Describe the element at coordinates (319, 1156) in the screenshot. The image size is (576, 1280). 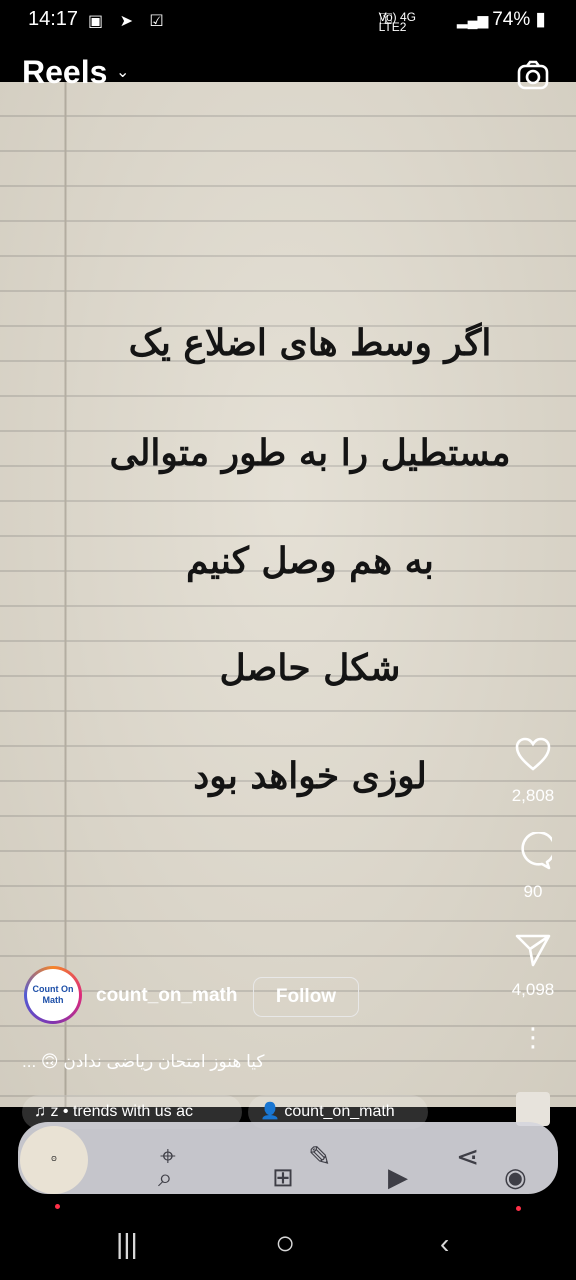
I see `edit-icon: ✎` at that location.